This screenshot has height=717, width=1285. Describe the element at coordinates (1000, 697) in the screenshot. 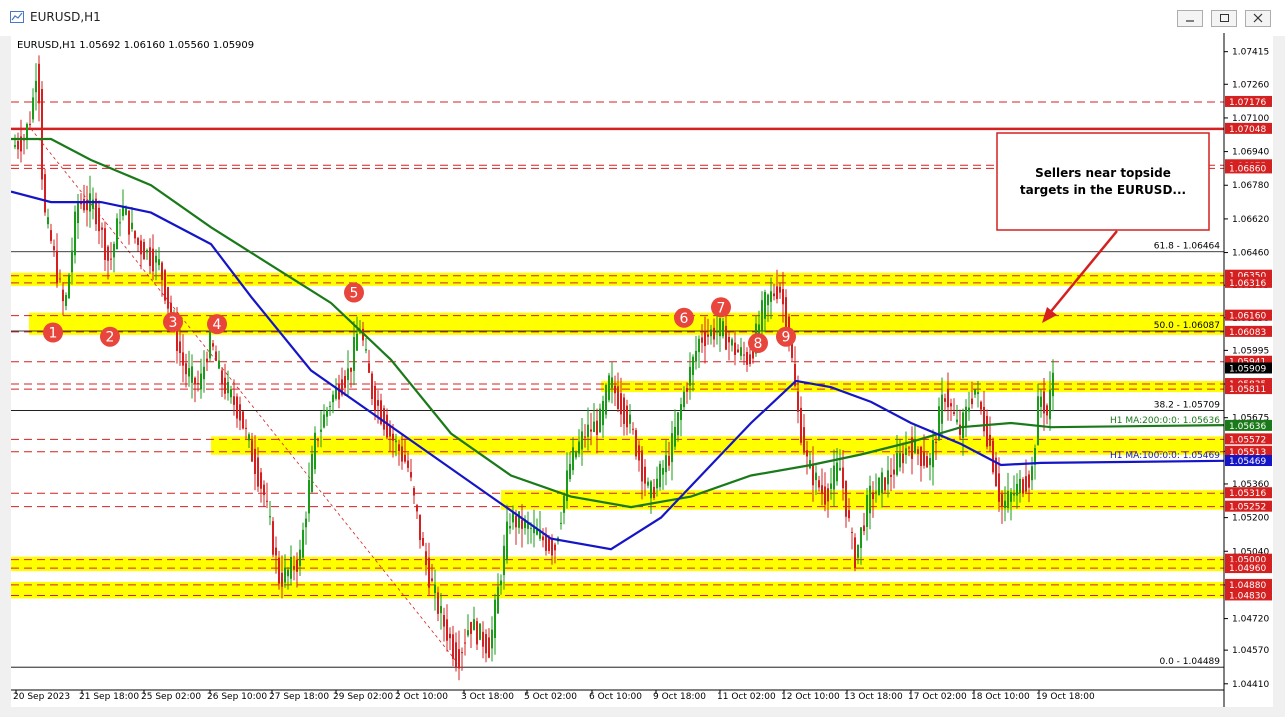

I see `time-tick-label: 18 Oct 10:00` at that location.